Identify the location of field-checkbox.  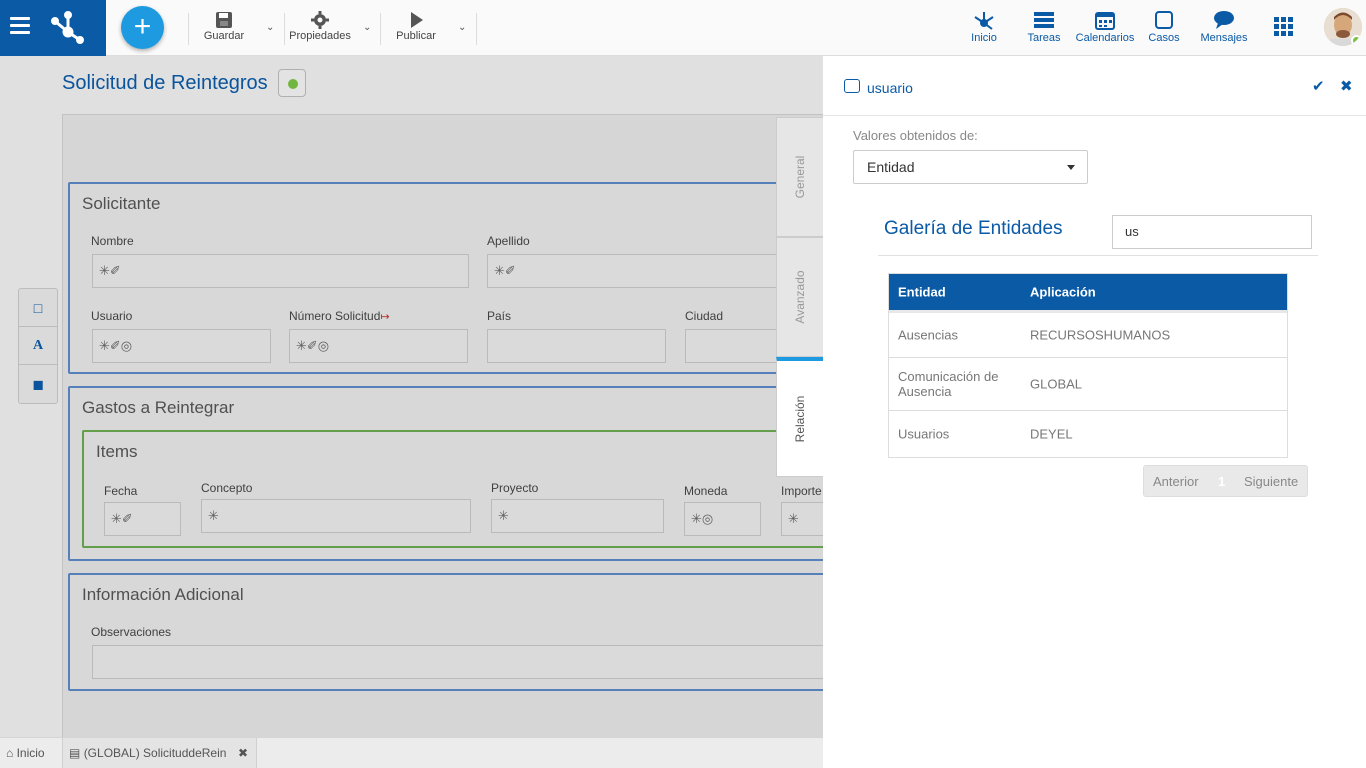
(852, 86).